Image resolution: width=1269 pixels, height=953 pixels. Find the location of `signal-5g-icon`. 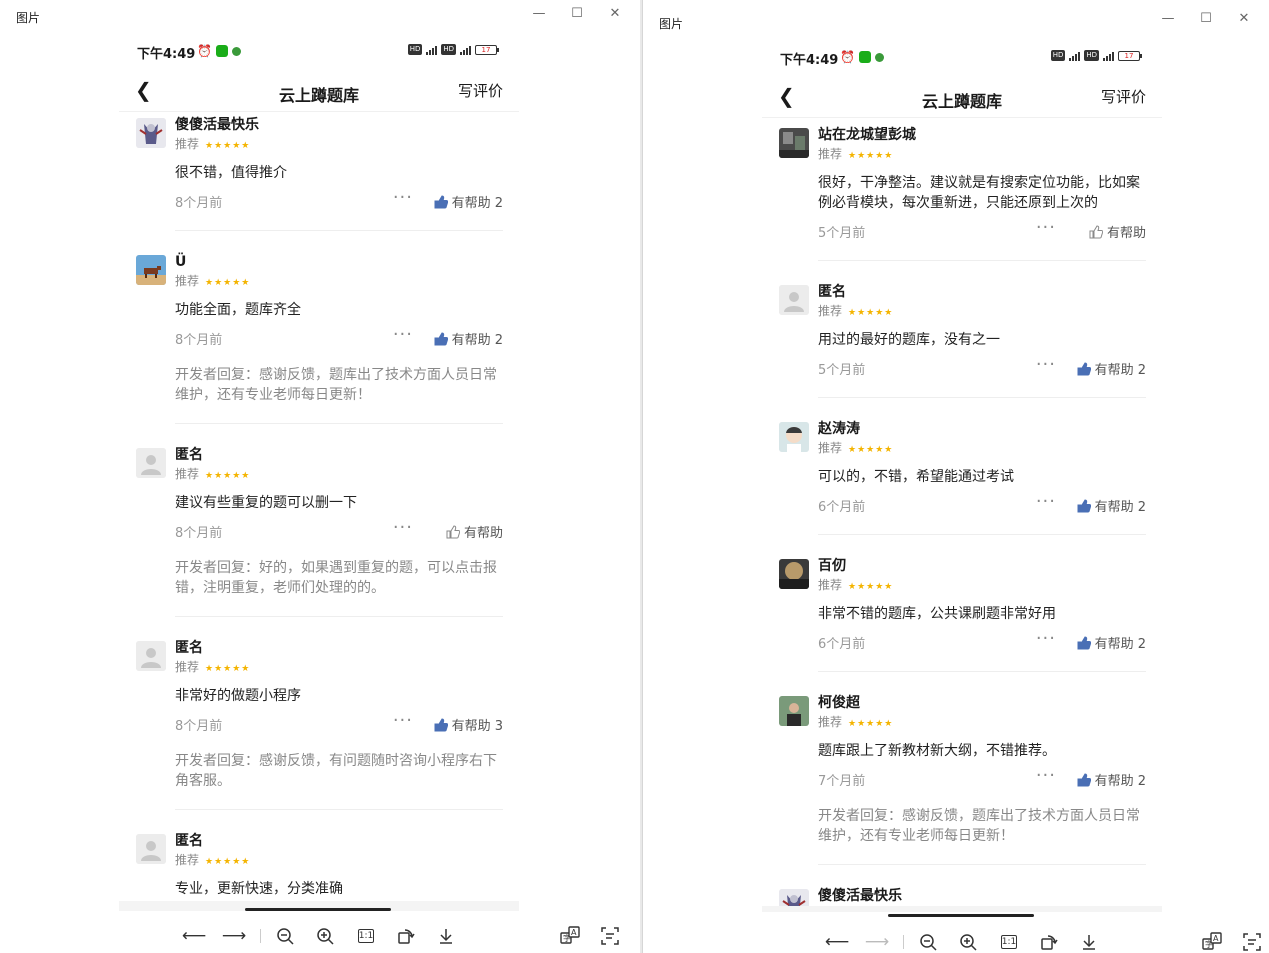

signal-5g-icon is located at coordinates (432, 50).